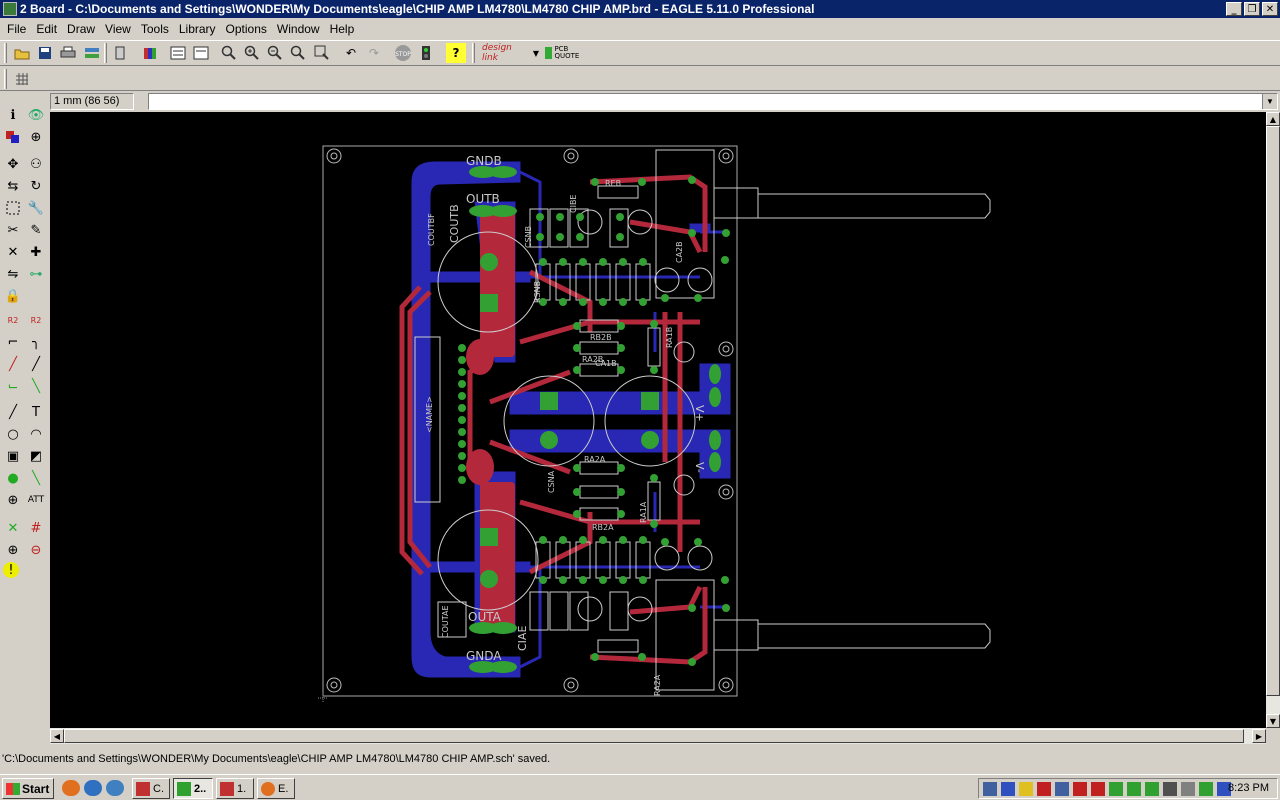  Describe the element at coordinates (1188, 789) in the screenshot. I see `speaker-icon` at that location.